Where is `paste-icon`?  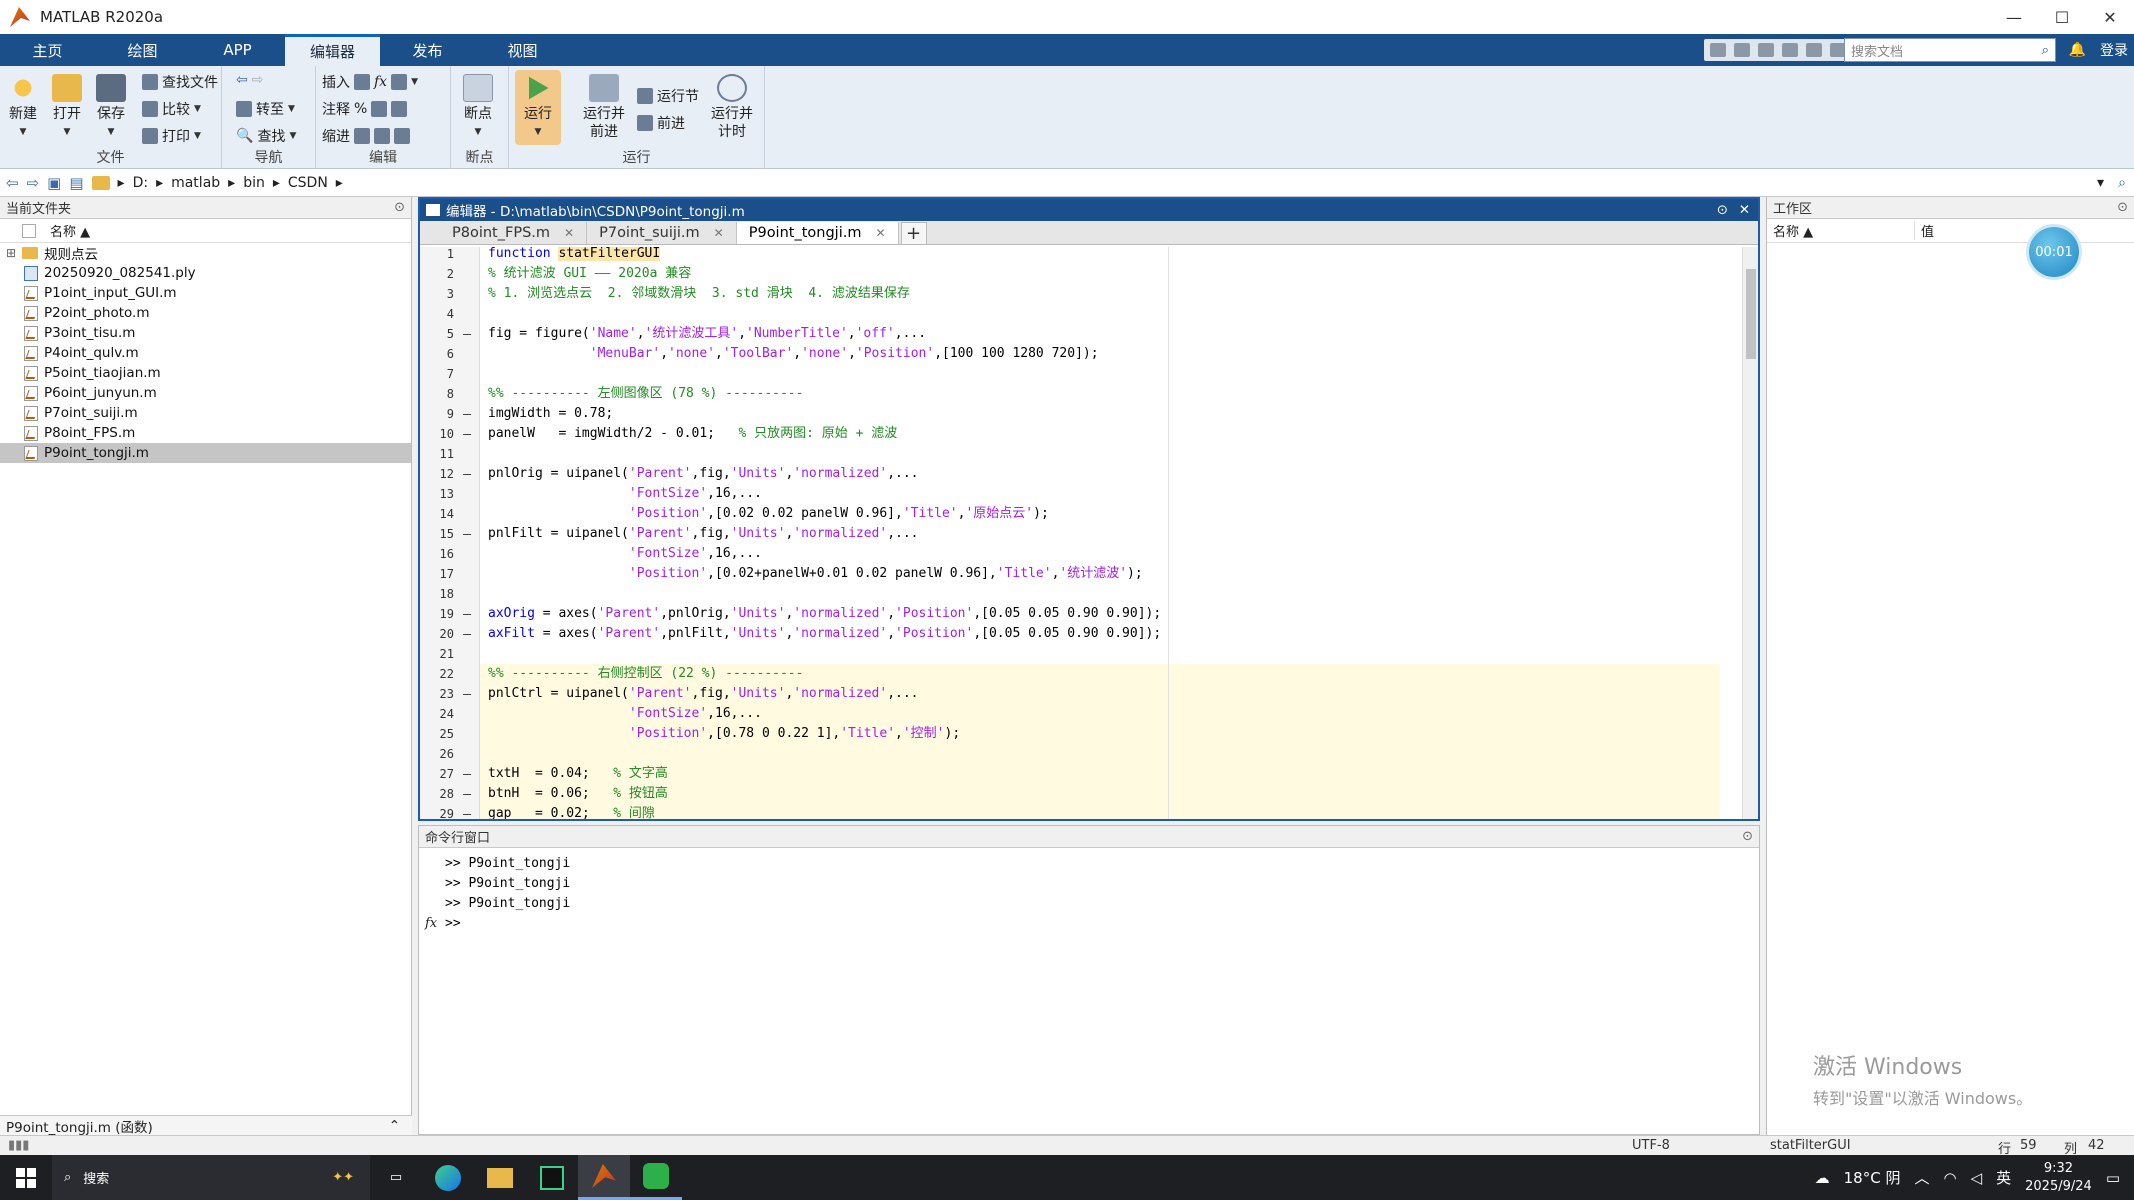
paste-icon is located at coordinates (1790, 50).